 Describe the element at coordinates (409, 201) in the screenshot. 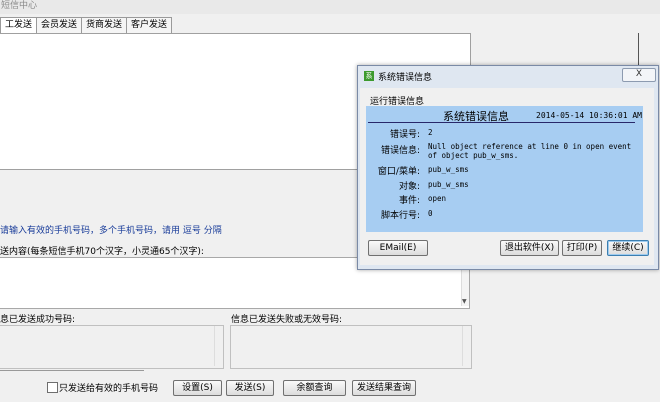

I see `event-label: 事件:` at that location.